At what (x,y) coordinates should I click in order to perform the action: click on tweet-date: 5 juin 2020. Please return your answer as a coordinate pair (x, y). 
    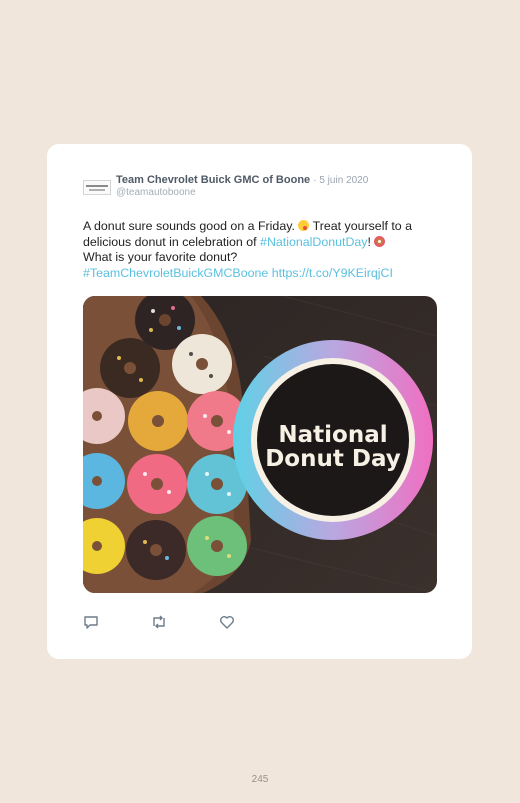
    Looking at the image, I should click on (343, 180).